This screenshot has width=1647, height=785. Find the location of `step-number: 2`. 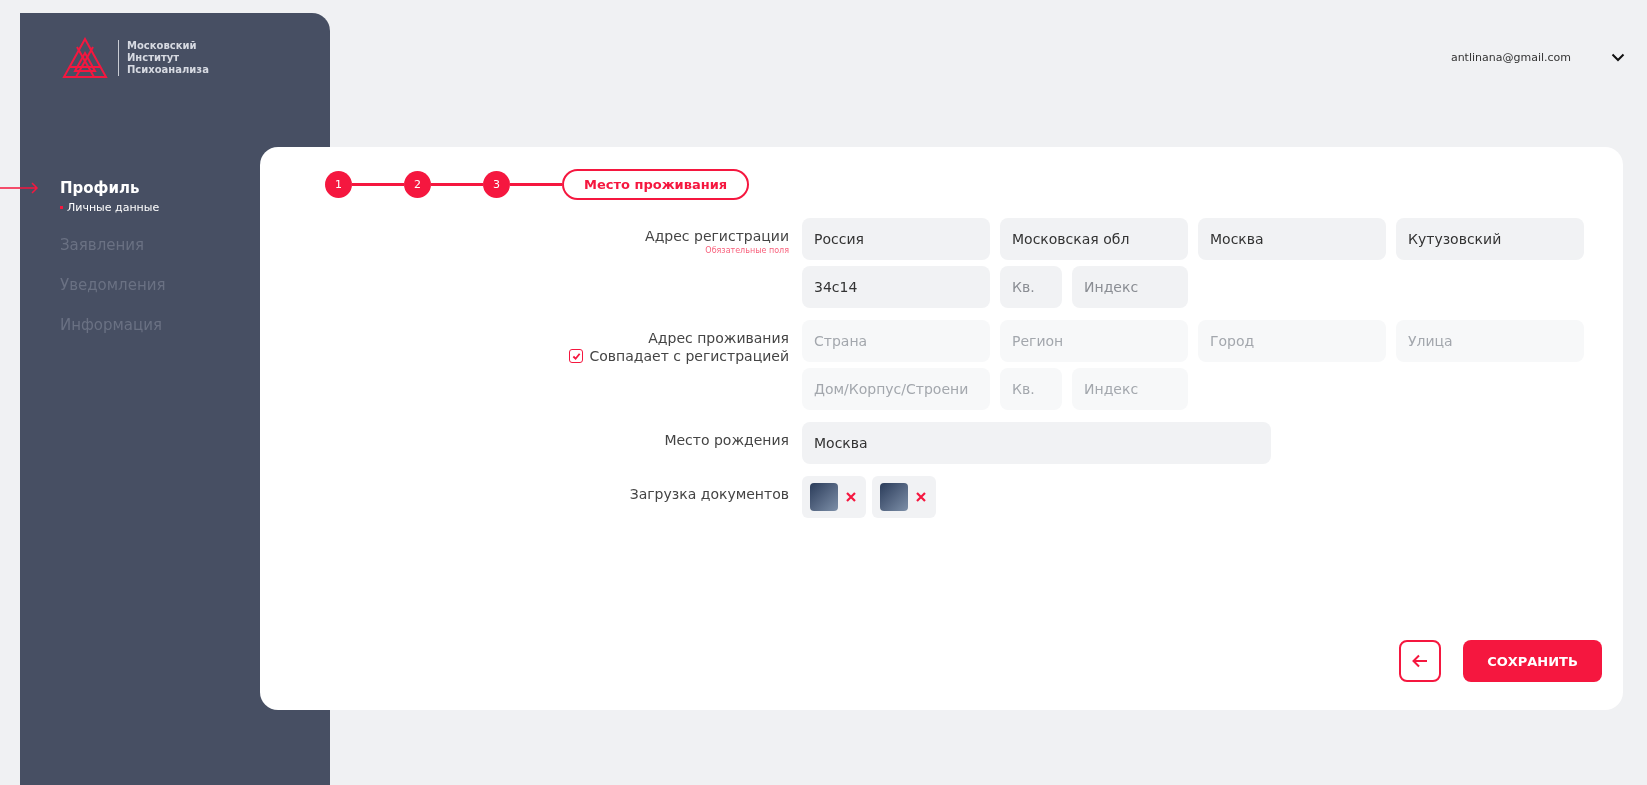

step-number: 2 is located at coordinates (417, 184).